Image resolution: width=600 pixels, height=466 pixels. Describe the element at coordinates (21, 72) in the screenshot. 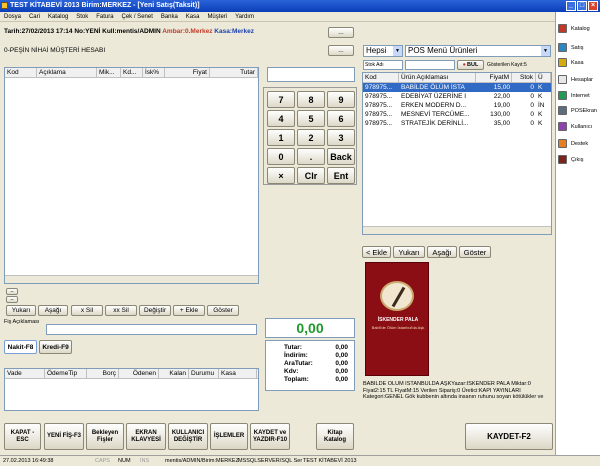

I see `col-kod: Kod` at that location.